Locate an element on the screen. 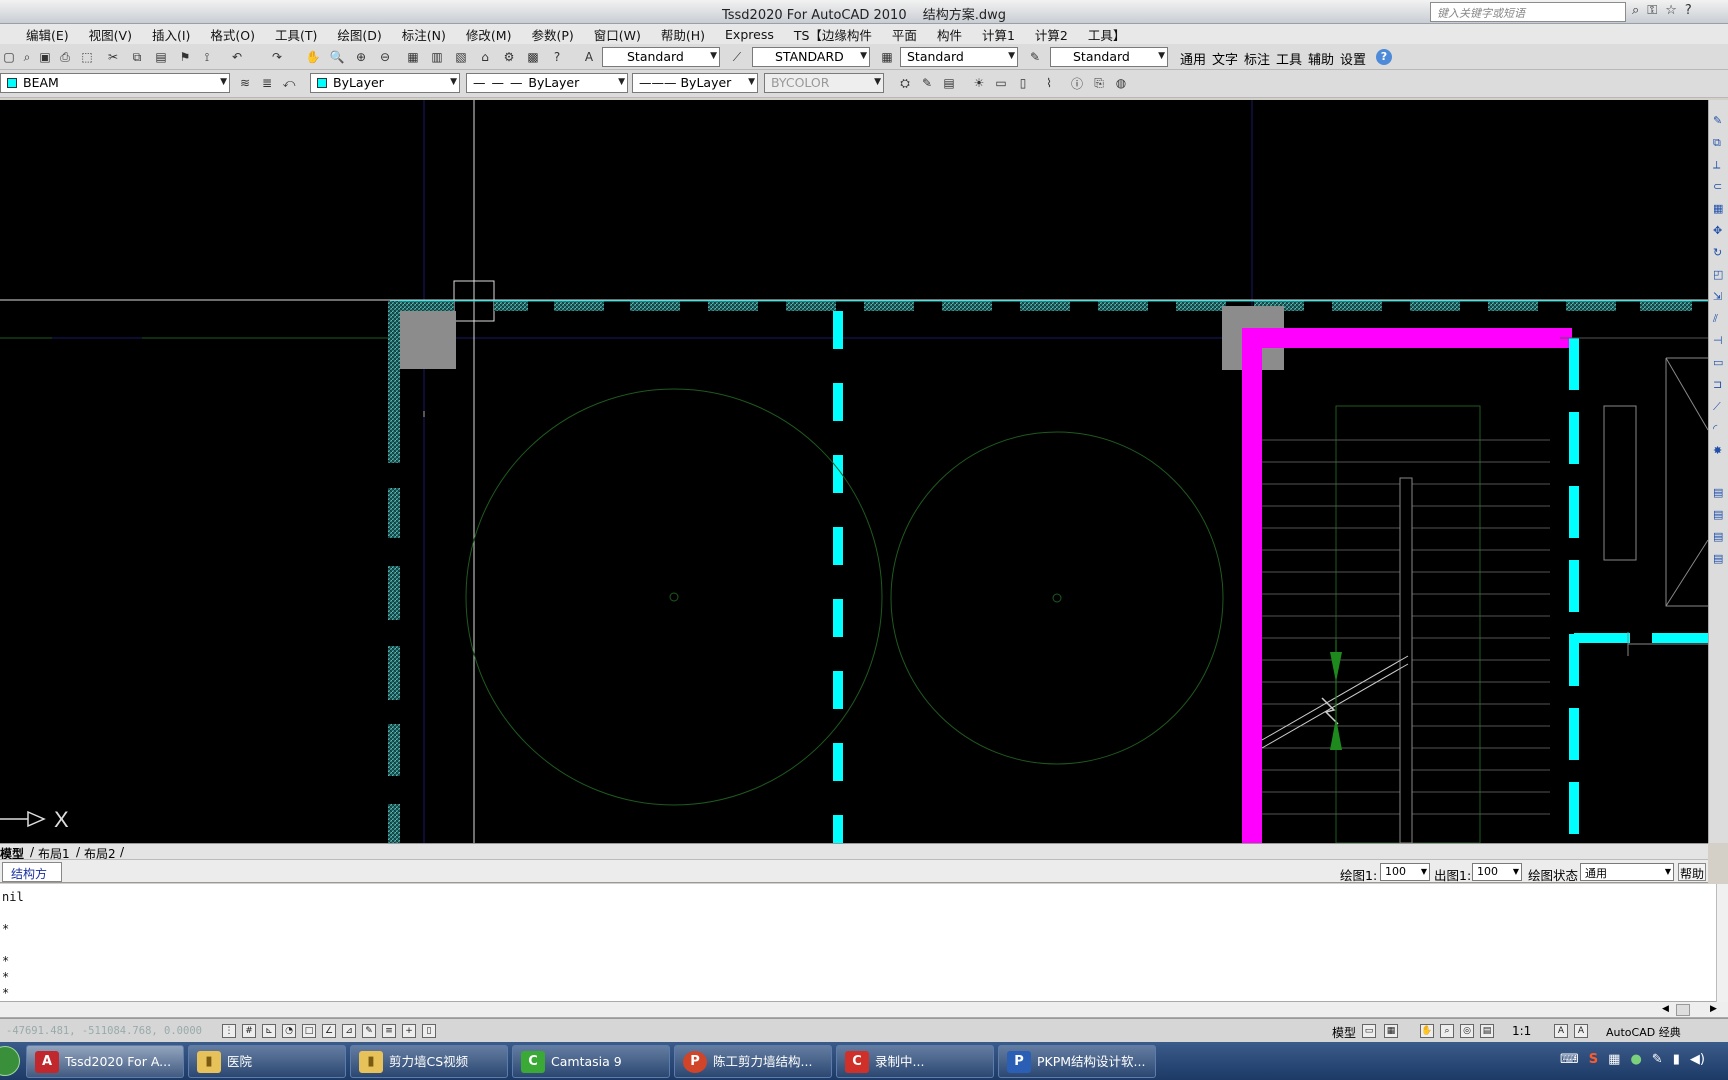  info-icon: ⓘ is located at coordinates (1077, 83).